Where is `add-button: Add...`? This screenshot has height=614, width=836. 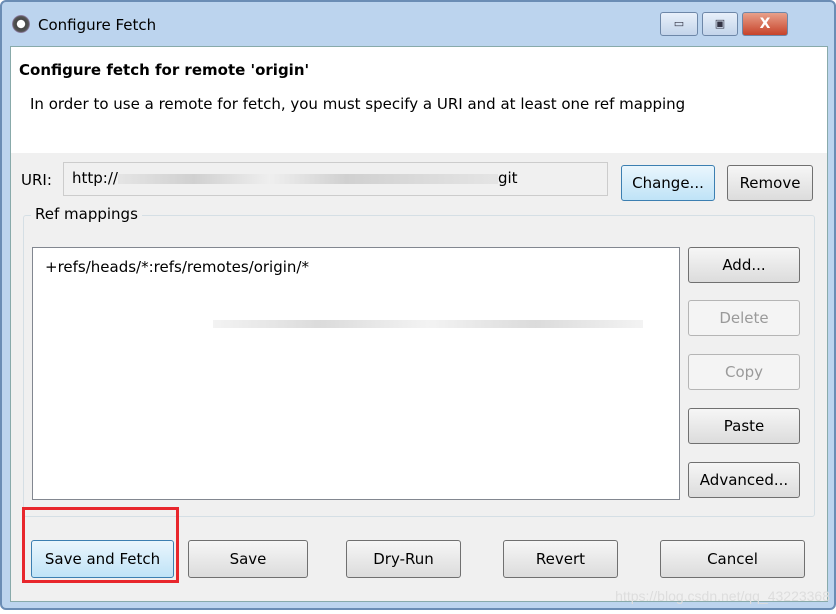
add-button: Add... is located at coordinates (744, 265).